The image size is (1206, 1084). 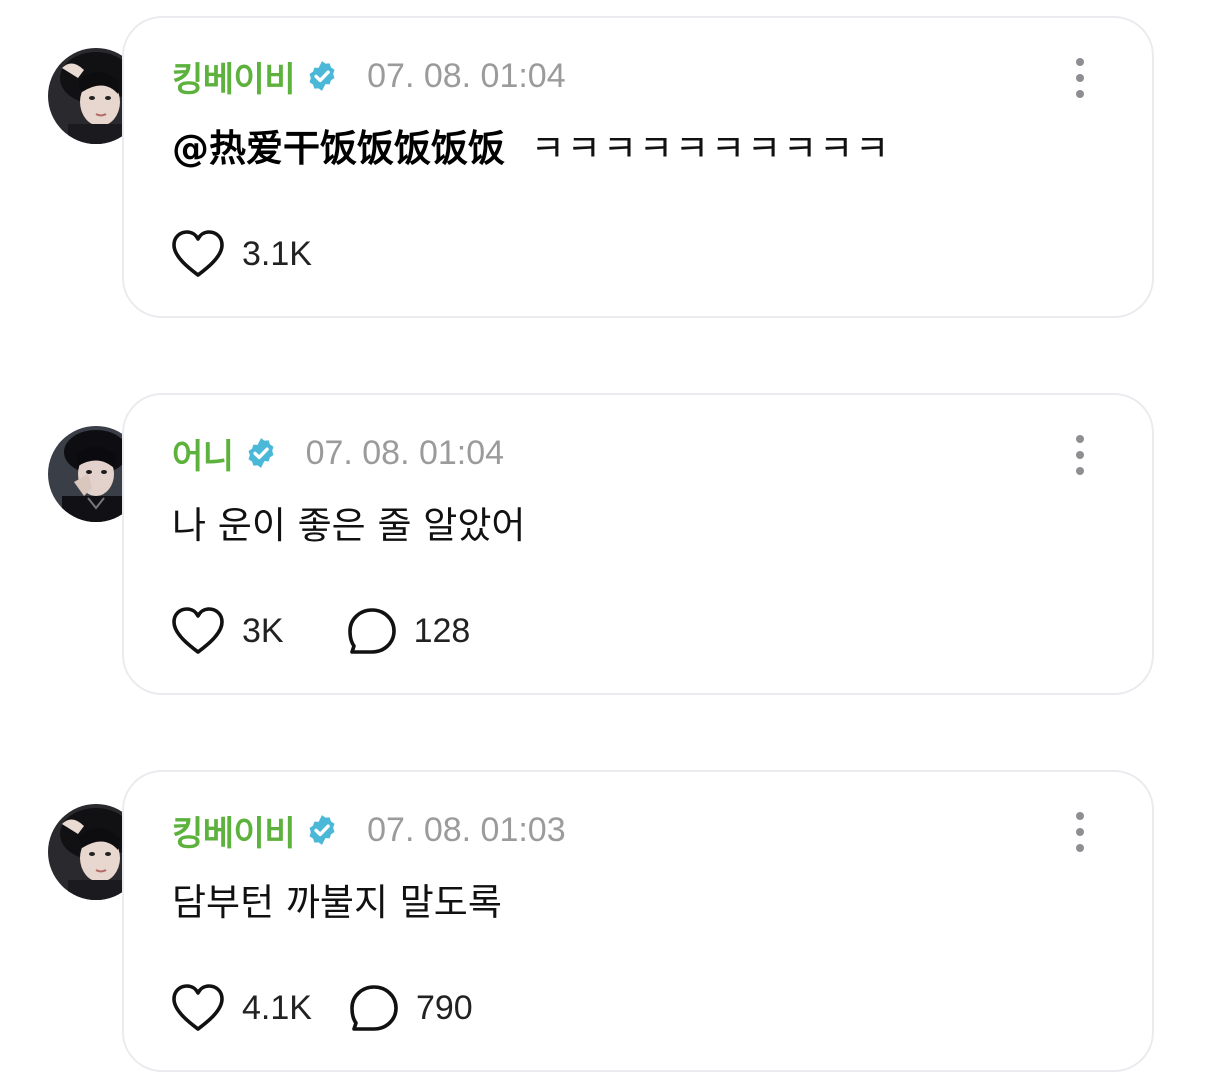 What do you see at coordinates (338, 148) in the screenshot?
I see `mention-link: @热爱干饭饭饭饭饭` at bounding box center [338, 148].